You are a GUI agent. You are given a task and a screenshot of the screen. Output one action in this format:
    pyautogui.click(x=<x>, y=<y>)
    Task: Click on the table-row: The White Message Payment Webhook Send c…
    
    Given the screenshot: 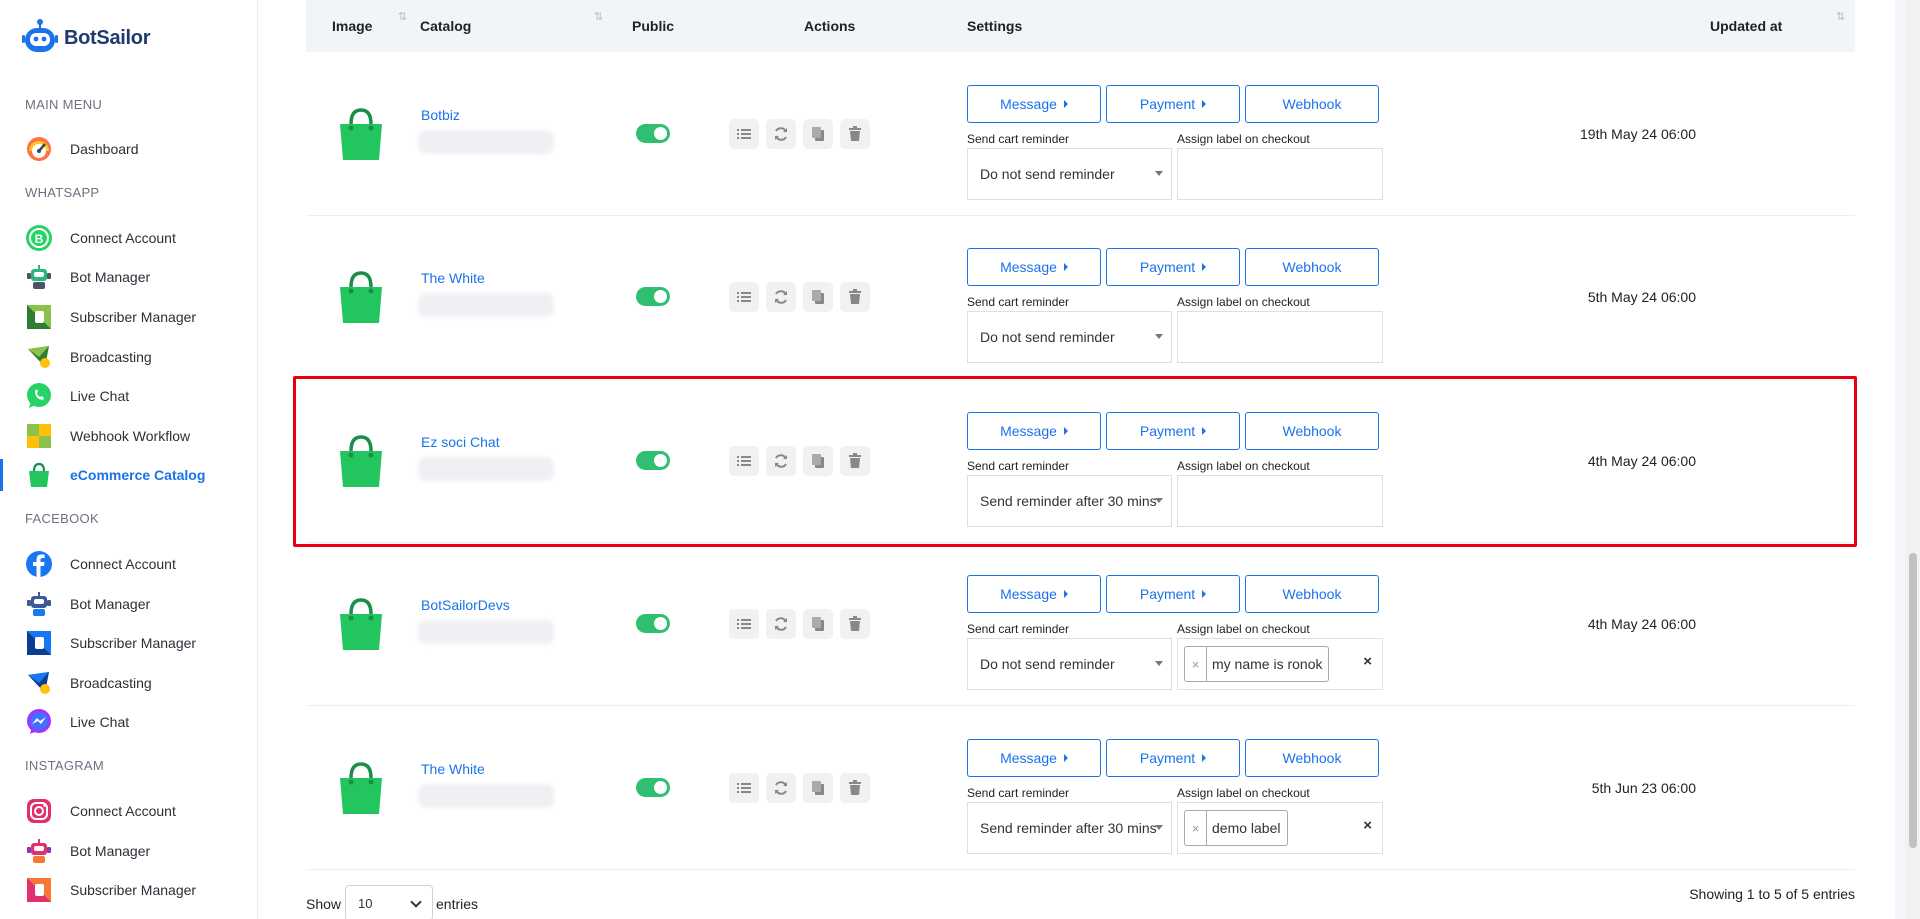 What is the action you would take?
    pyautogui.click(x=1080, y=297)
    